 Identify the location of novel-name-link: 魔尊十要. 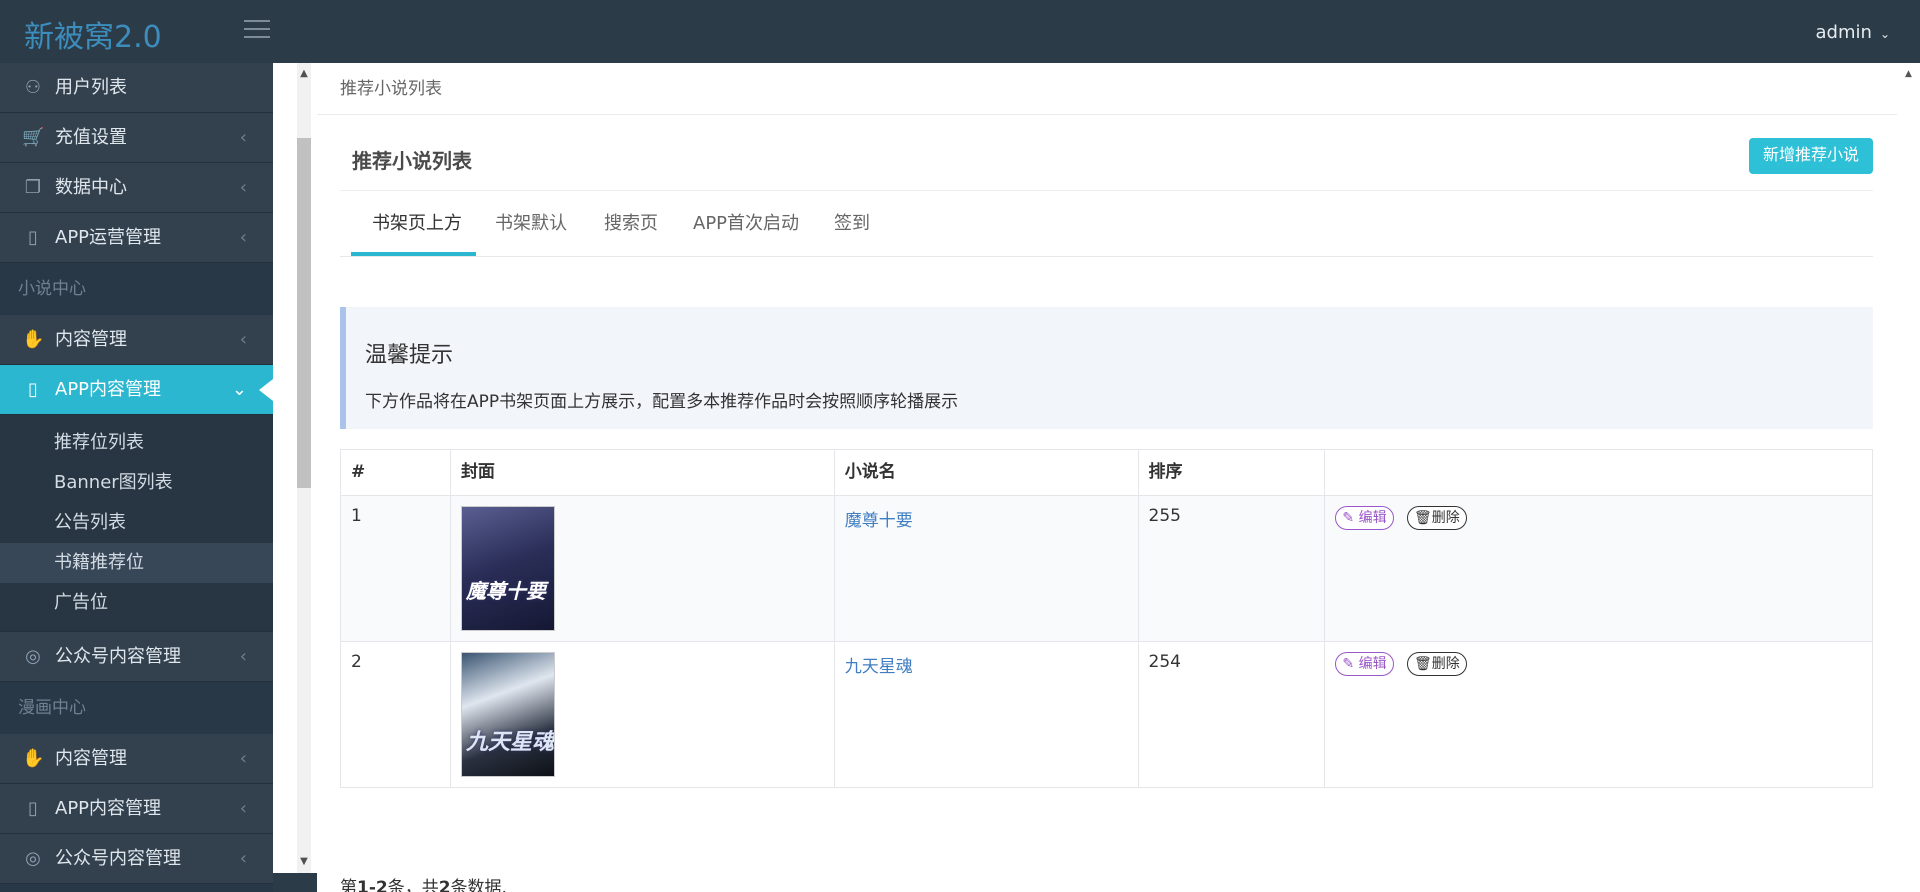
(879, 521).